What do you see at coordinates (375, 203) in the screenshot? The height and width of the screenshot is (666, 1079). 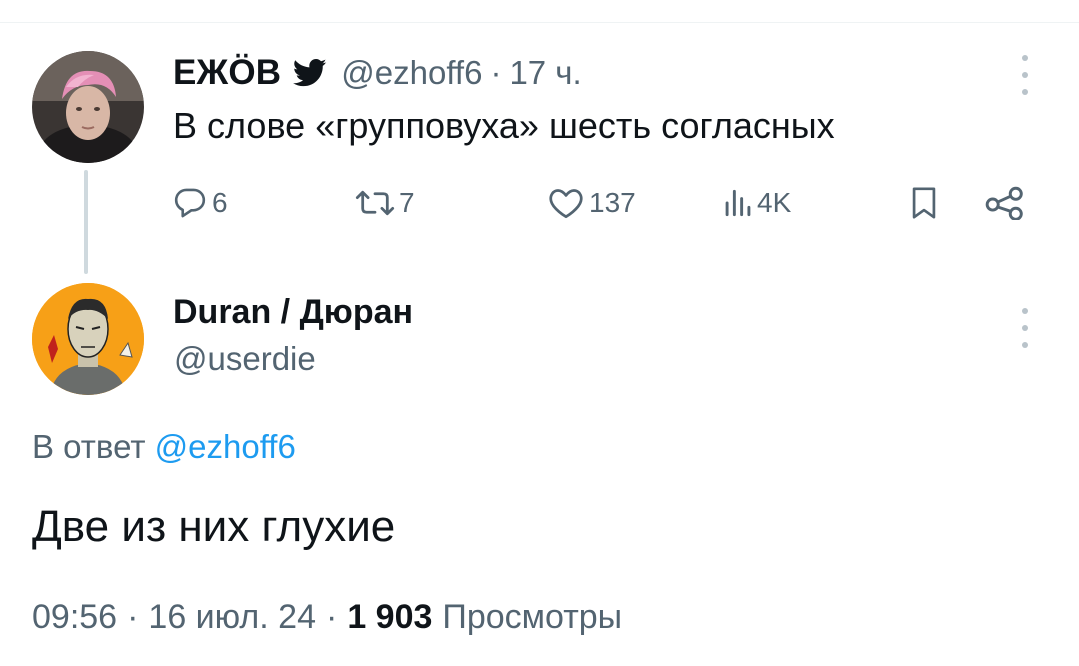 I see `retweet-icon` at bounding box center [375, 203].